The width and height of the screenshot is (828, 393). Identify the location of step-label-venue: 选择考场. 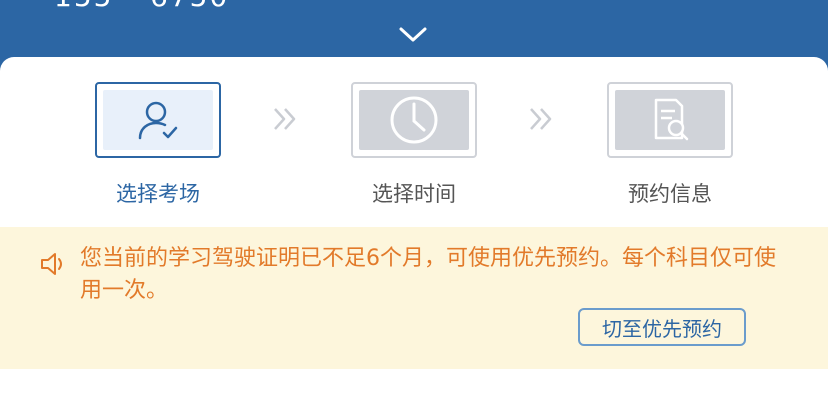
(158, 194).